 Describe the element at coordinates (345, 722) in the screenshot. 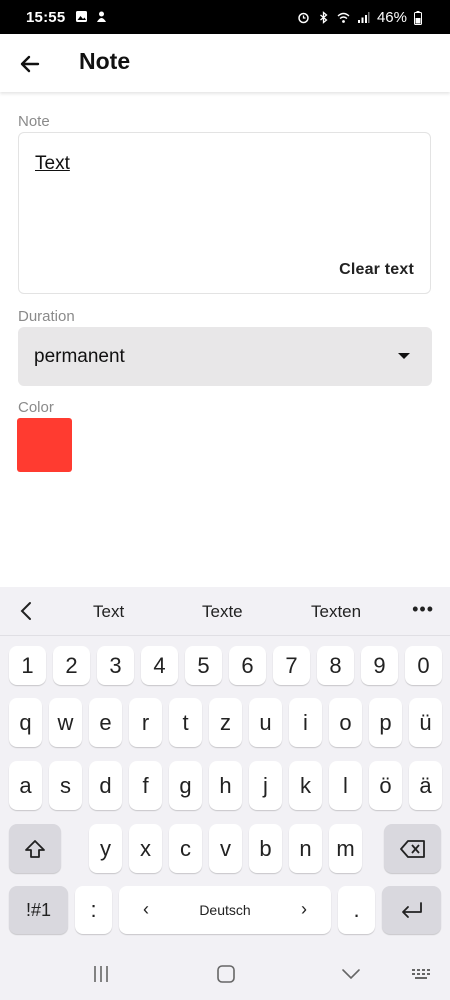

I see `key-o: o` at that location.